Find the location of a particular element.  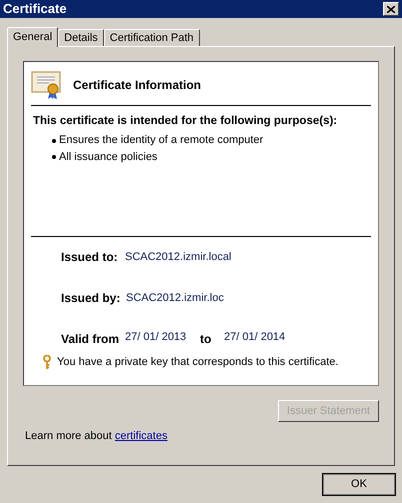

field-value: SCAC2012.izmir.local is located at coordinates (178, 257).